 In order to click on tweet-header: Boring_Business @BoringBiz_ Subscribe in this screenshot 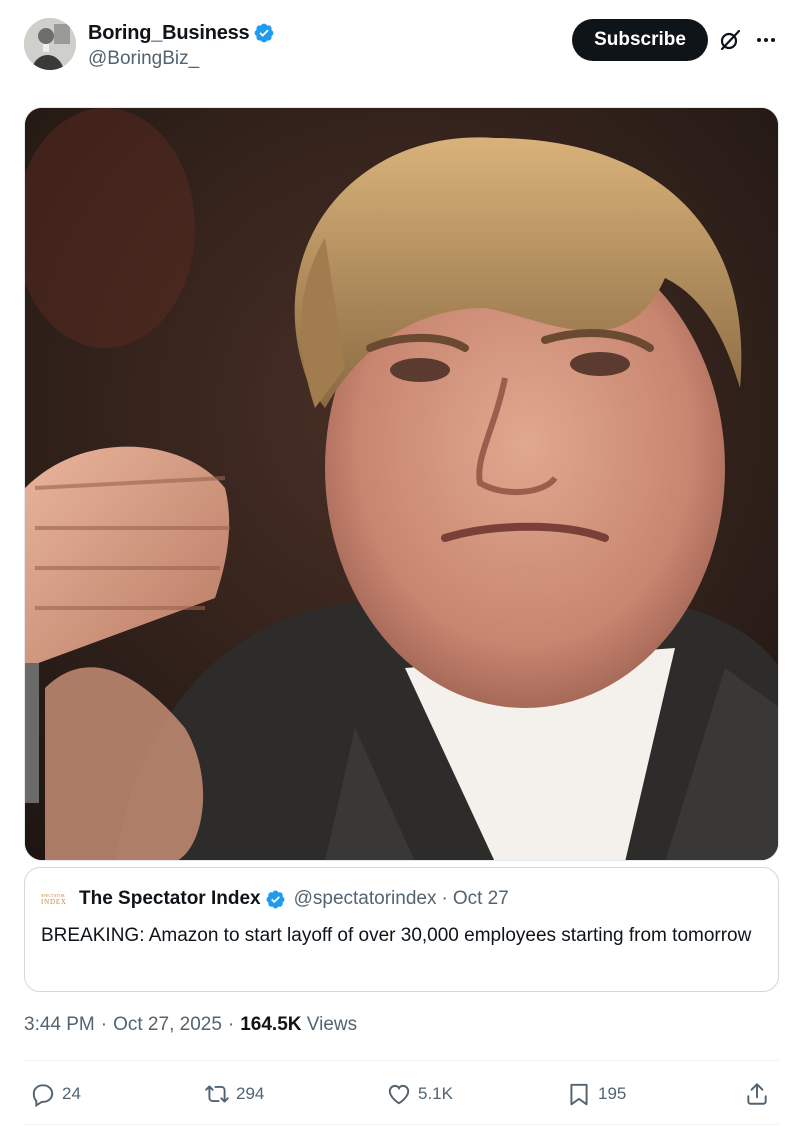, I will do `click(403, 46)`.